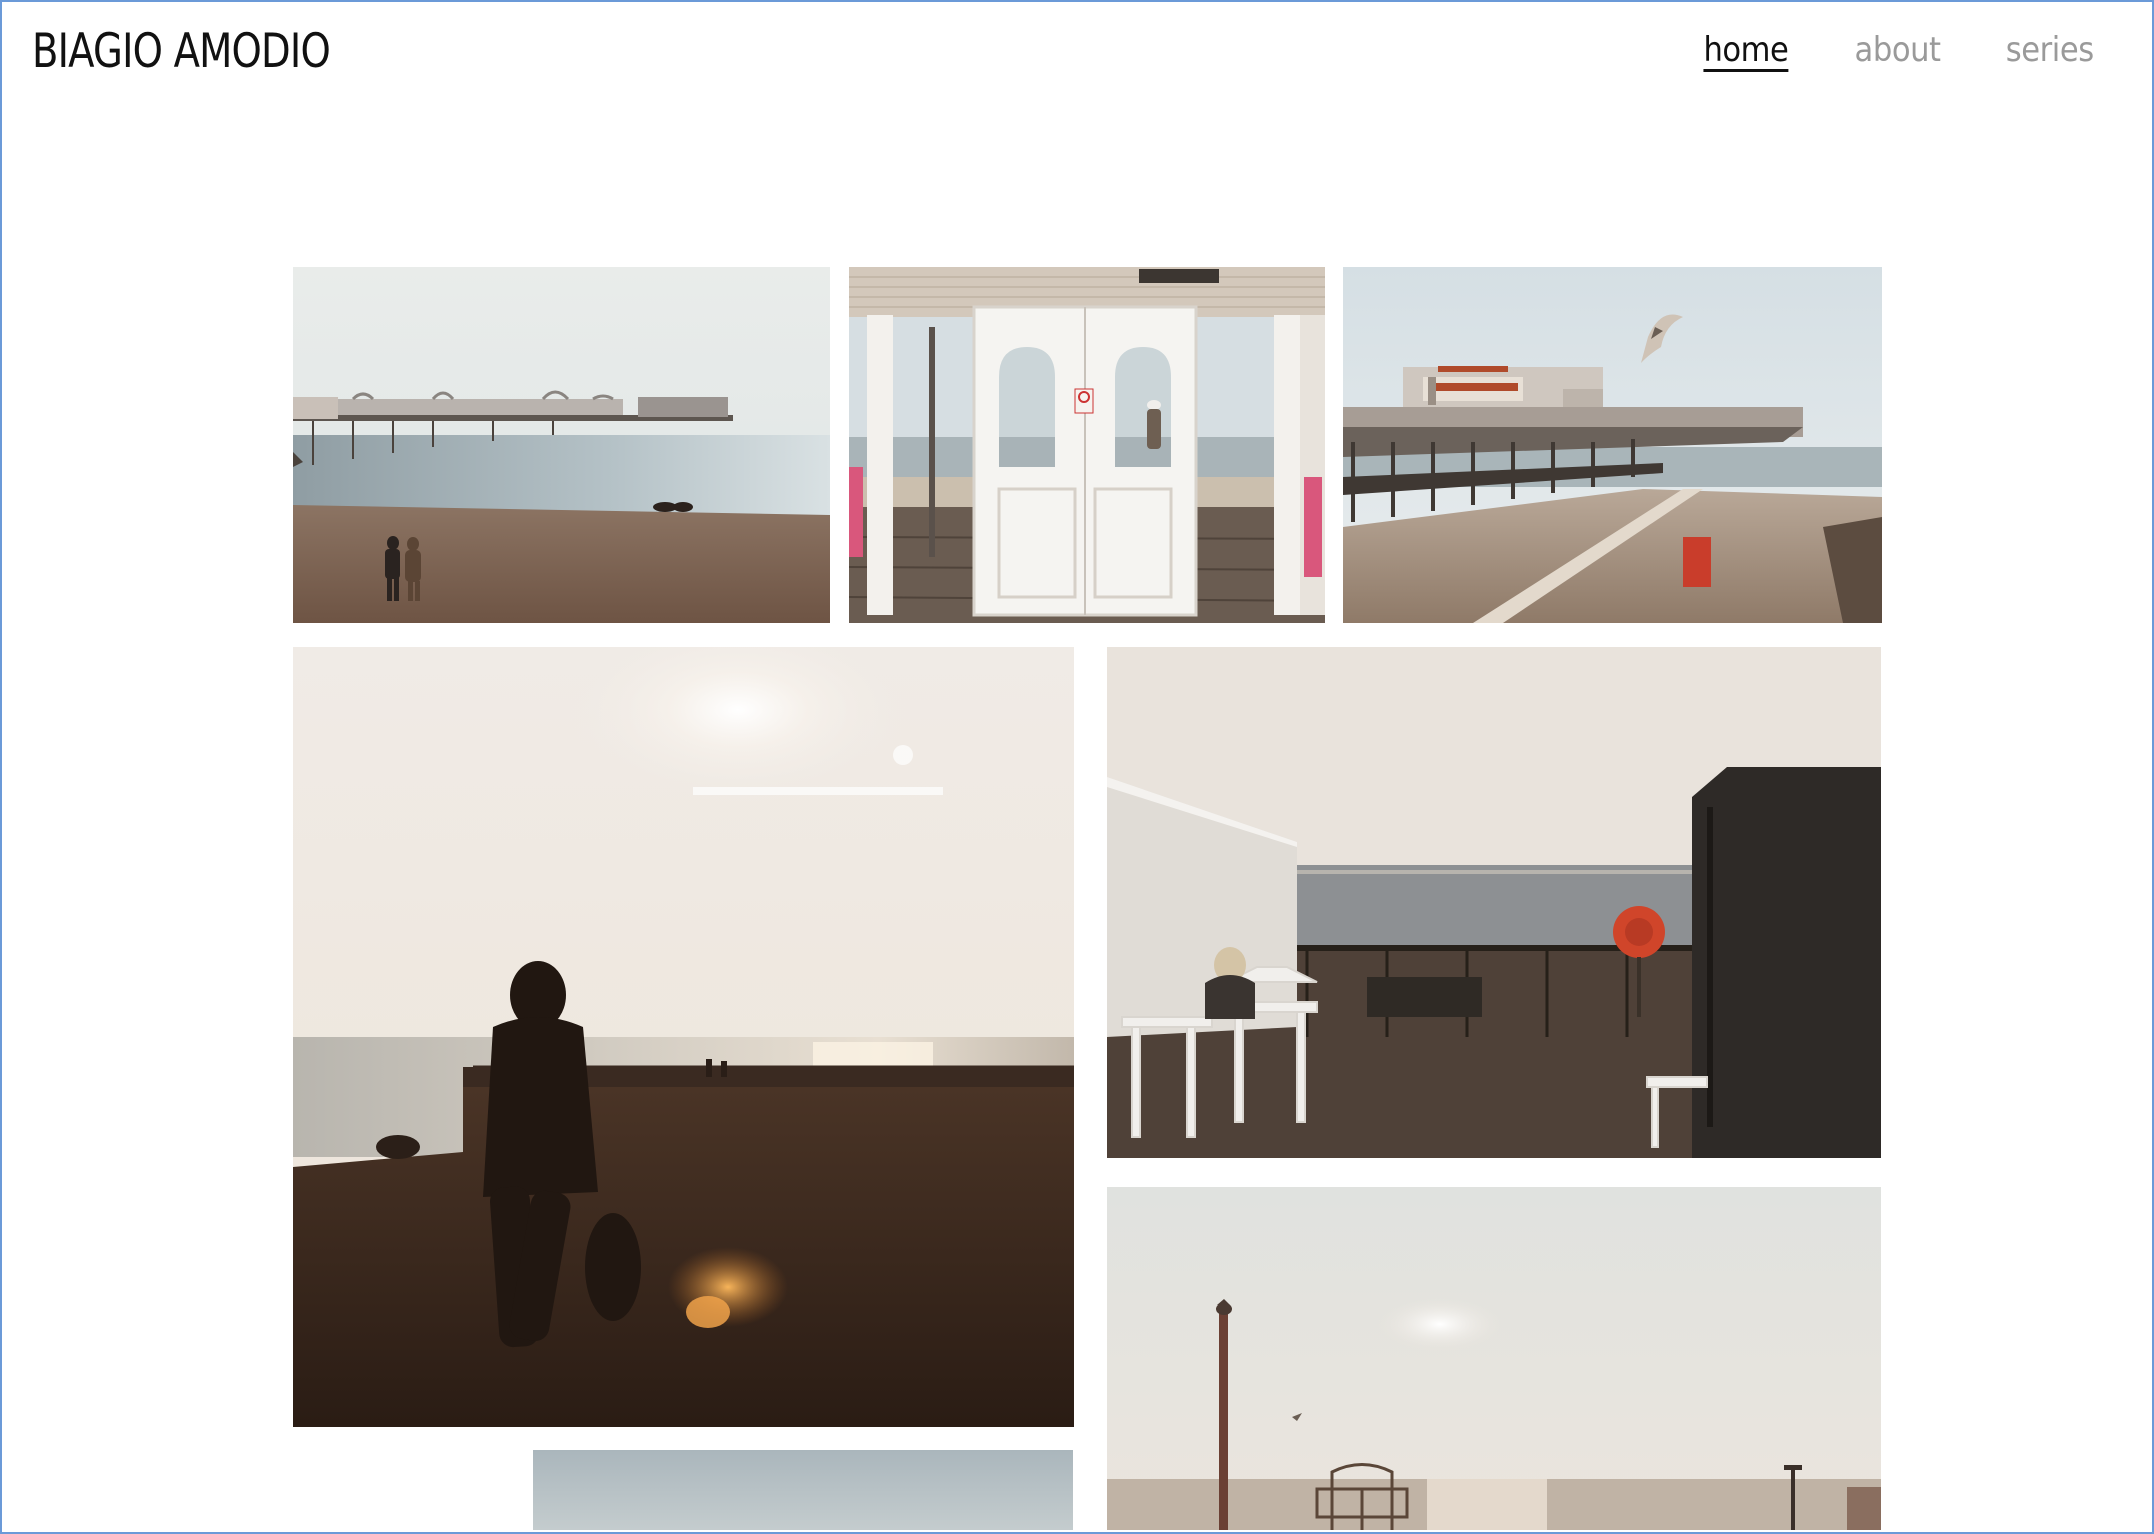 This screenshot has width=2154, height=1534. I want to click on photo-bottom-partial, so click(803, 1490).